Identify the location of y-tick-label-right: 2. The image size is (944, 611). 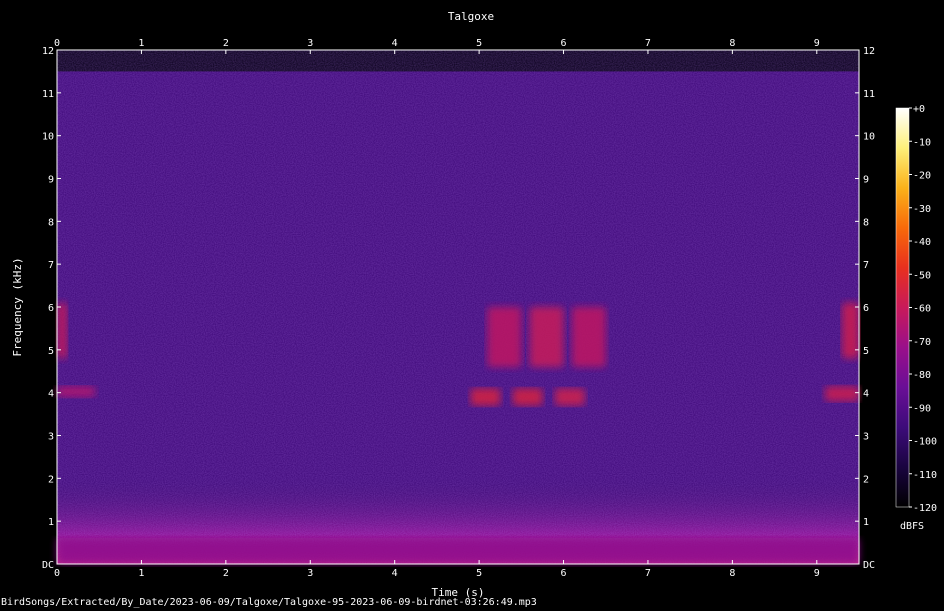
(866, 479).